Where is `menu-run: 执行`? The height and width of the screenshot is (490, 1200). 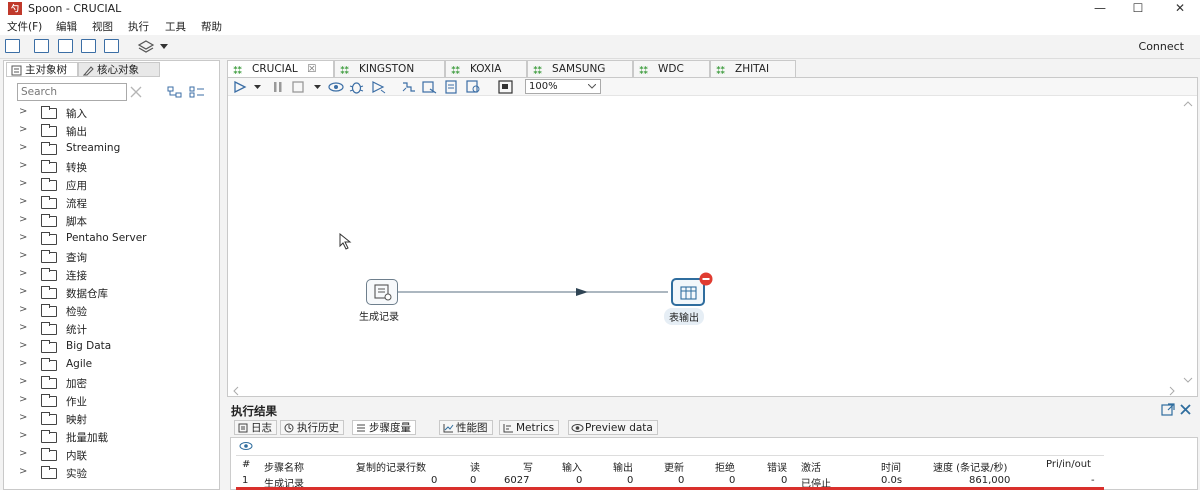
menu-run: 执行 is located at coordinates (138, 26).